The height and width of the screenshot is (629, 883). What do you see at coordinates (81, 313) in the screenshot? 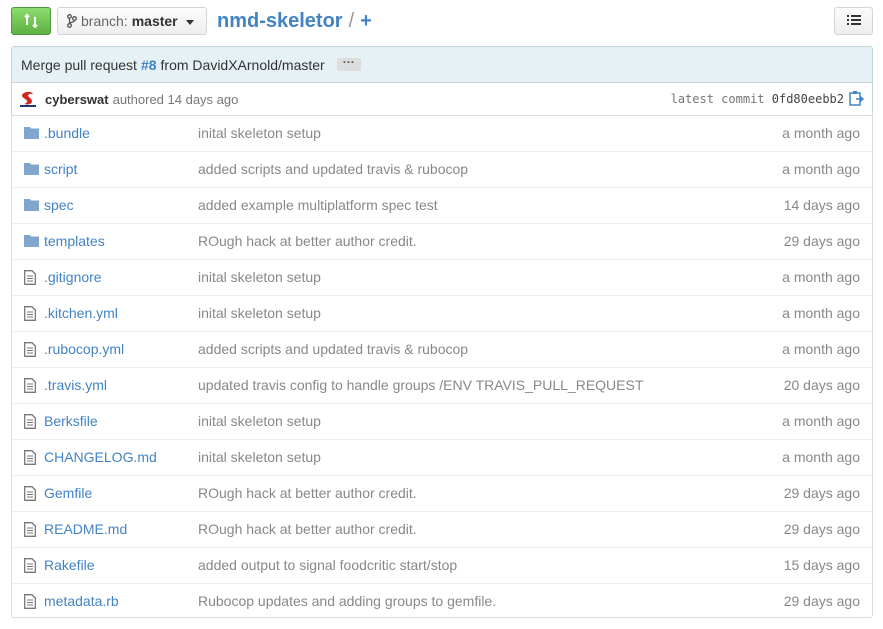
I see `file-name-link: .kitchen.yml` at bounding box center [81, 313].